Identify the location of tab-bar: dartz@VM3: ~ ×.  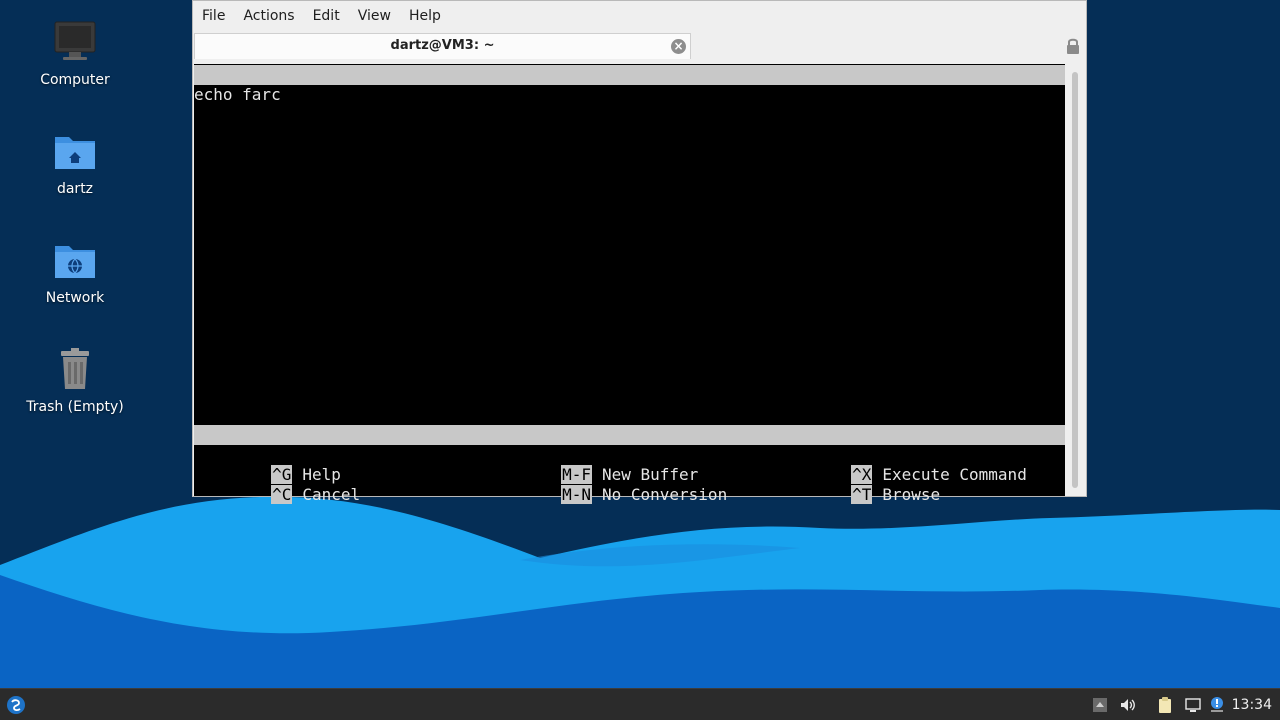
(639, 47).